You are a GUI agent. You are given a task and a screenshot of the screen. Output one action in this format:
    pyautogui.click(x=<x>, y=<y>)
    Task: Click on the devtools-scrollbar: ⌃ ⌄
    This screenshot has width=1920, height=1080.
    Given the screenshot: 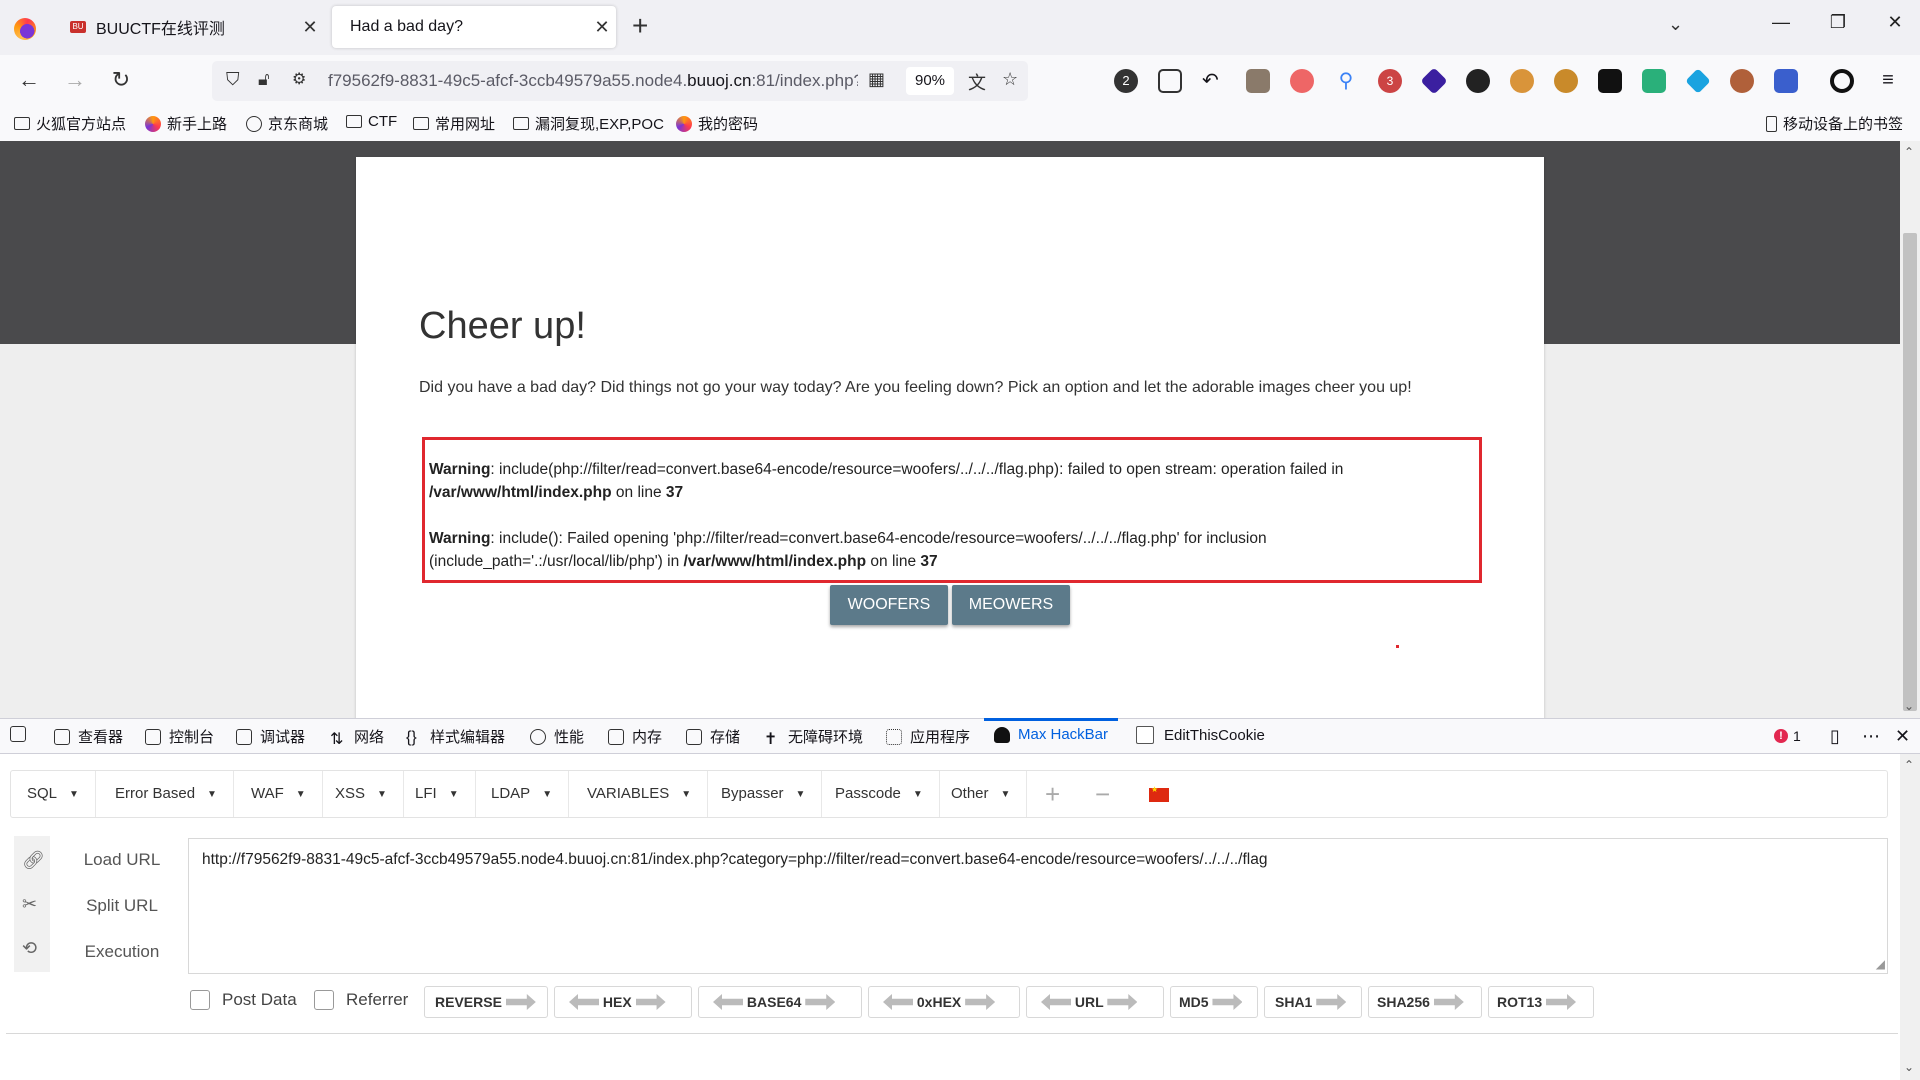 What is the action you would take?
    pyautogui.click(x=1910, y=917)
    